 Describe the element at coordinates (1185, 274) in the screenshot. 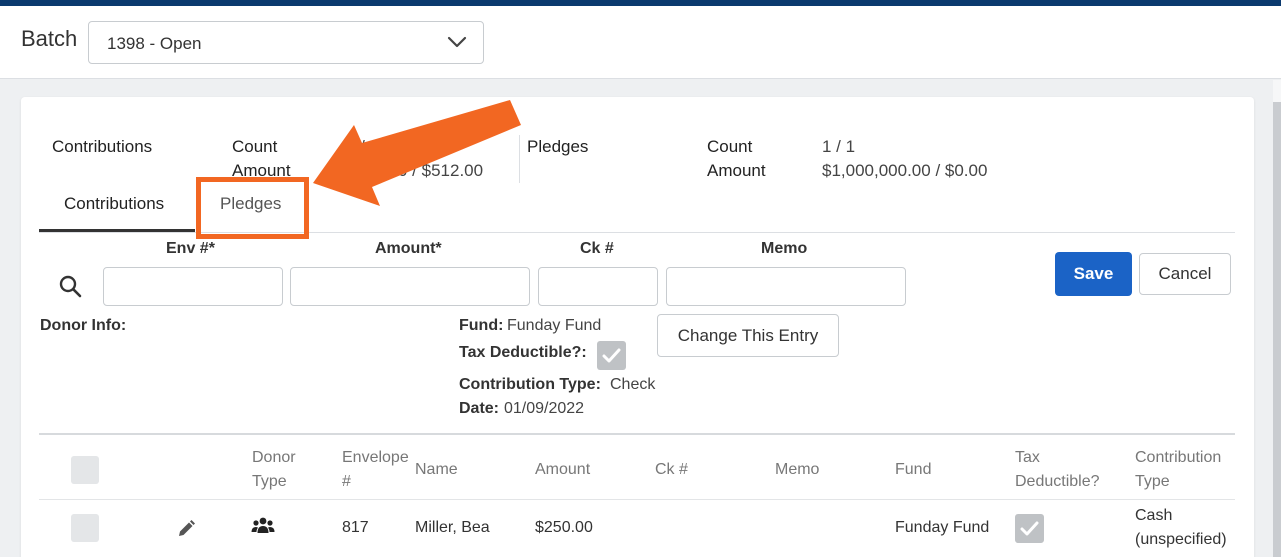

I see `cancel-button: Cancel` at that location.